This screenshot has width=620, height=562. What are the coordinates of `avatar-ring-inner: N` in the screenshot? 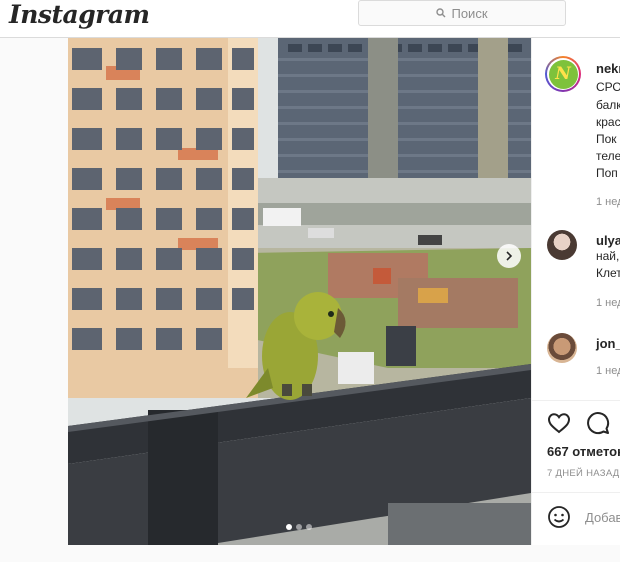 It's located at (563, 74).